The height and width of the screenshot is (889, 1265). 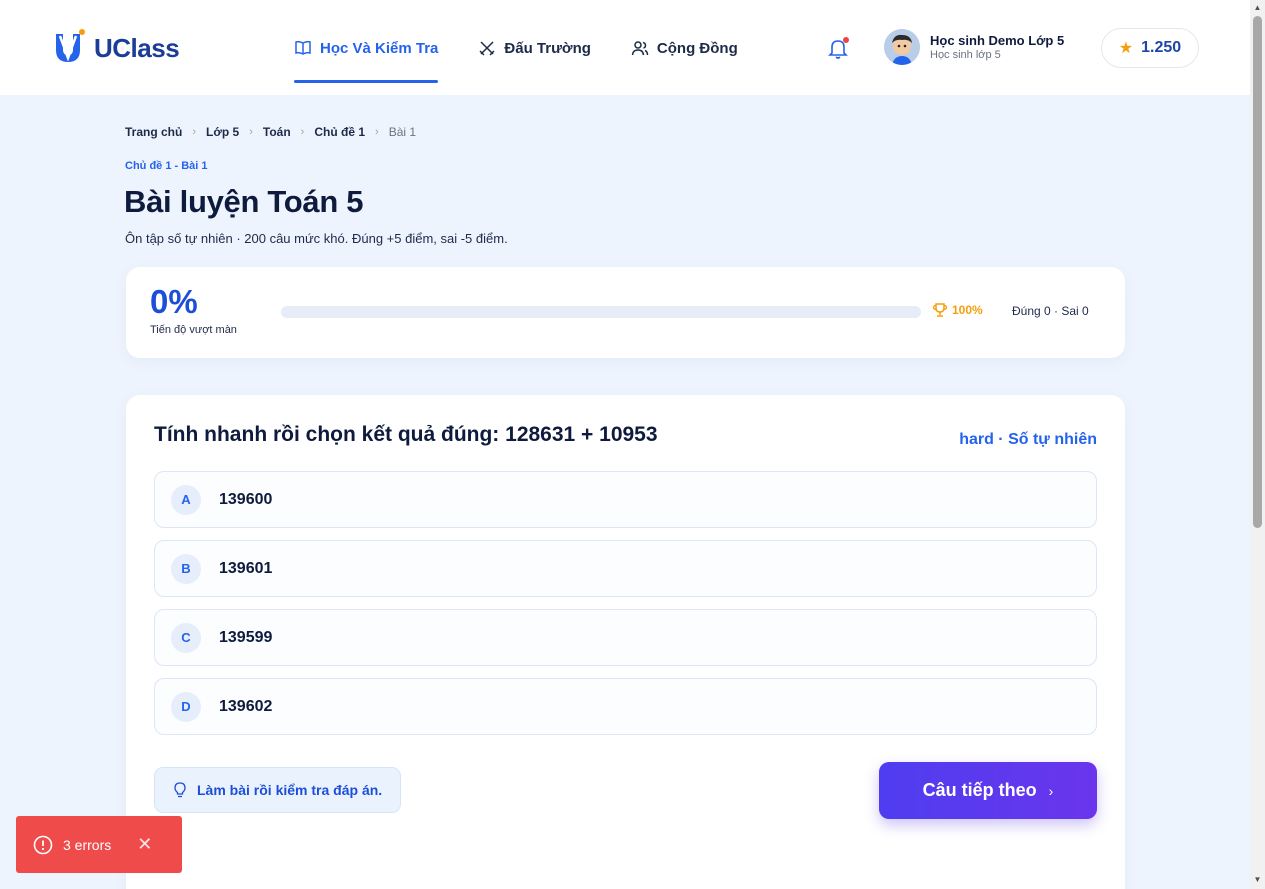 I want to click on nav-label: Cộng Đồng, so click(x=697, y=48).